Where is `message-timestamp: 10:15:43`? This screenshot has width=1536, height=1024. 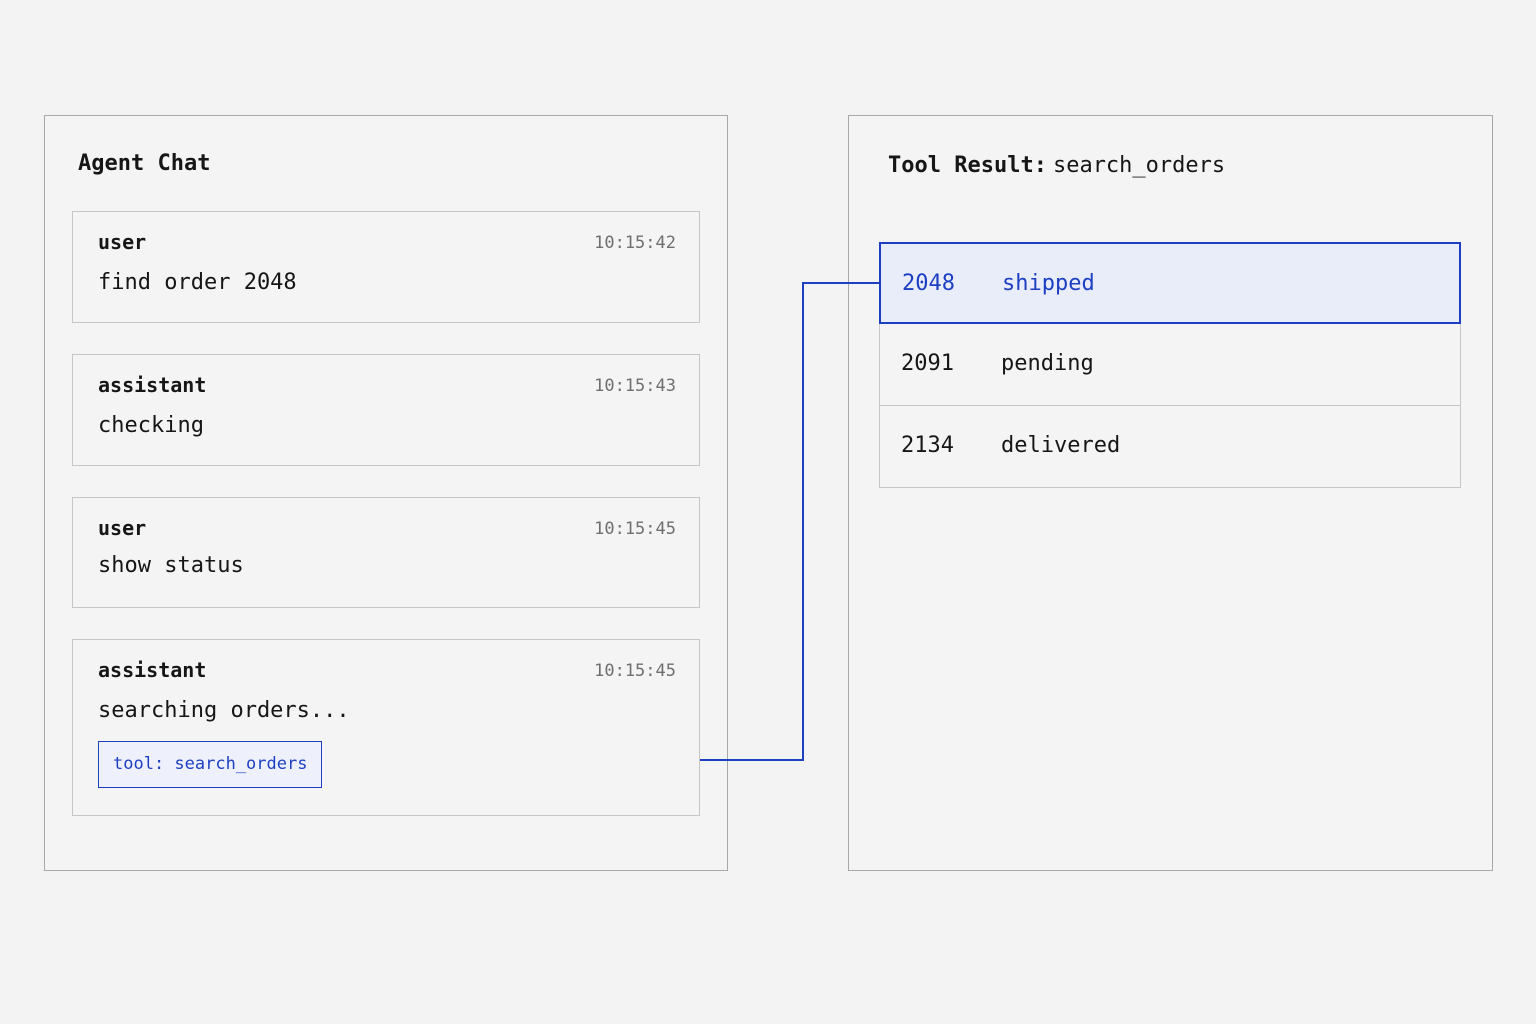 message-timestamp: 10:15:43 is located at coordinates (635, 386).